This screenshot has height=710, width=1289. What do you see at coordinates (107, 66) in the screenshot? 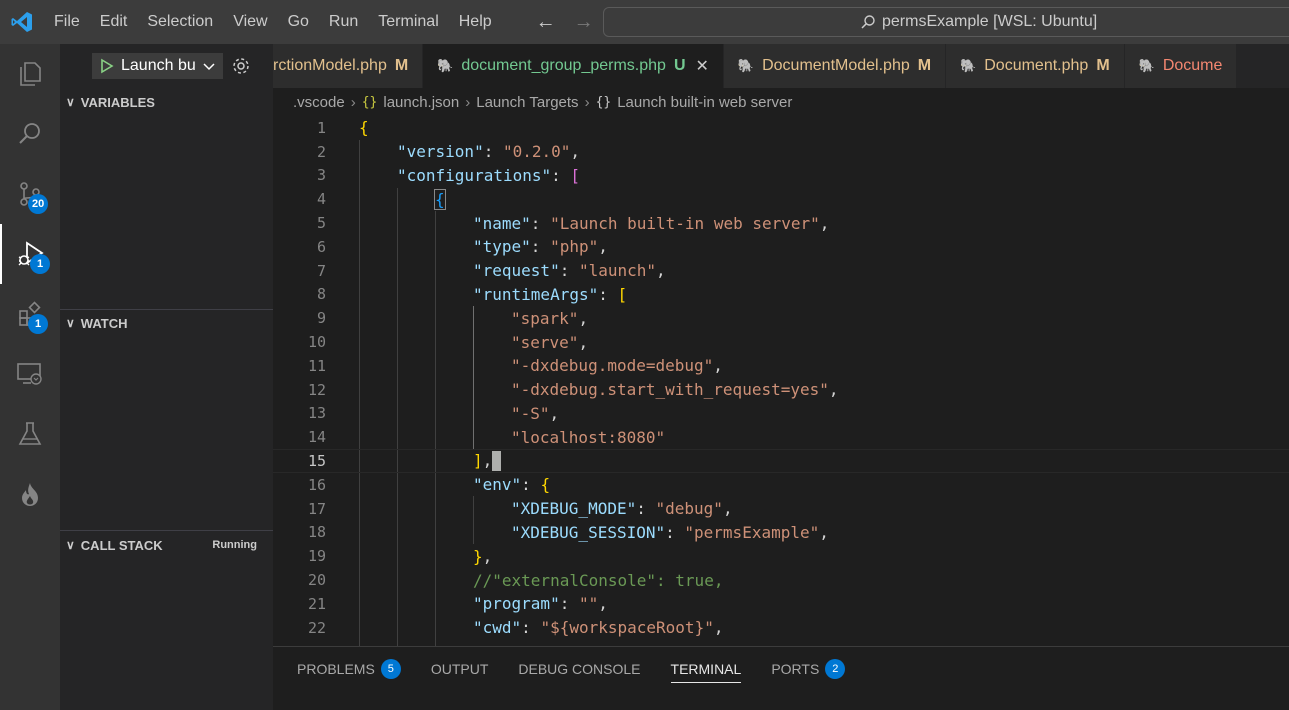
I see `start-debugging-icon` at bounding box center [107, 66].